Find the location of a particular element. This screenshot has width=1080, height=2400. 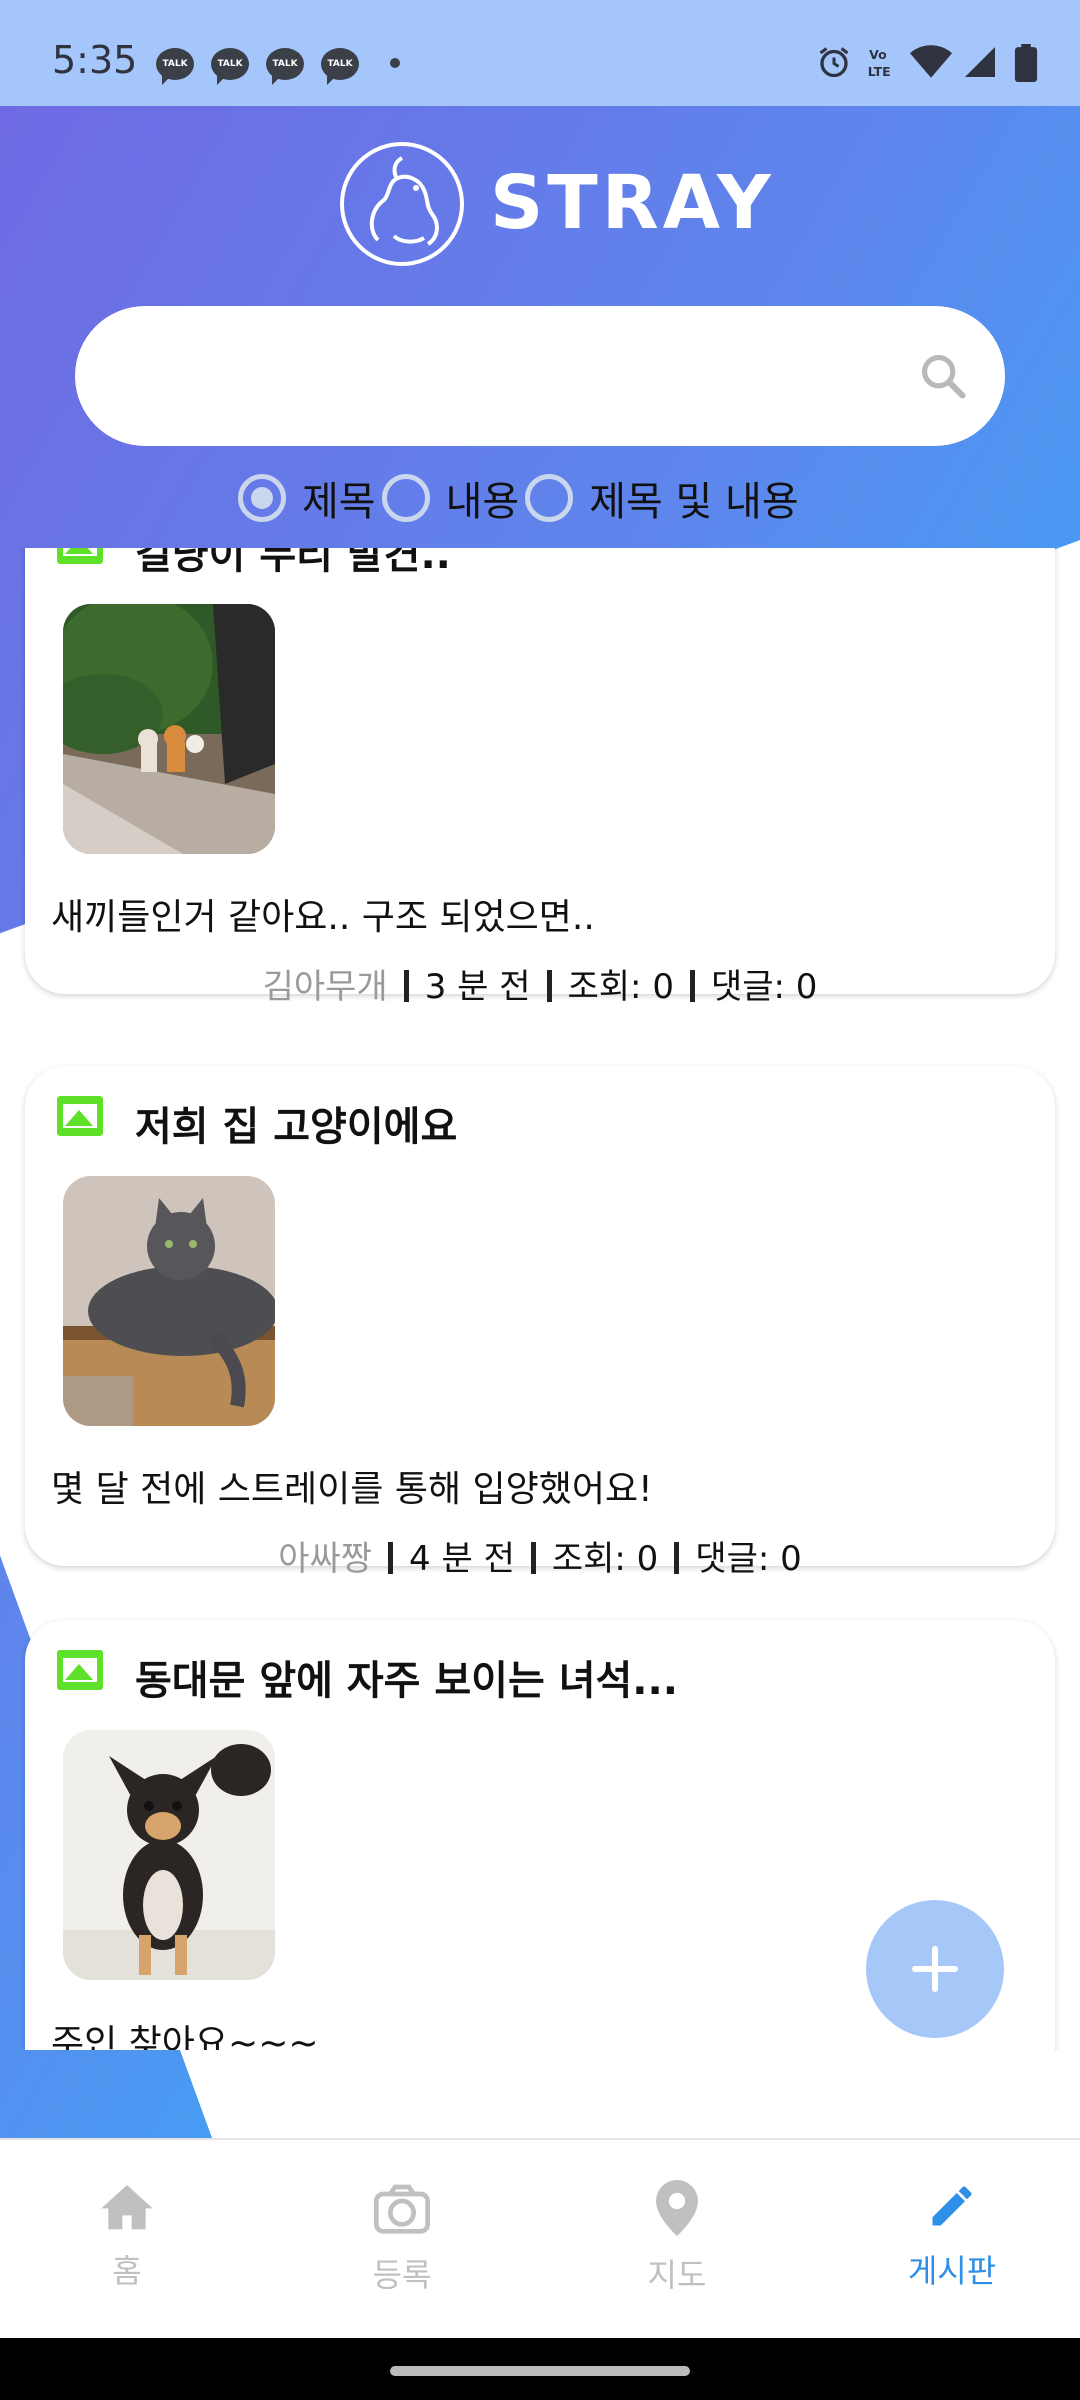

search-icon is located at coordinates (943, 376).